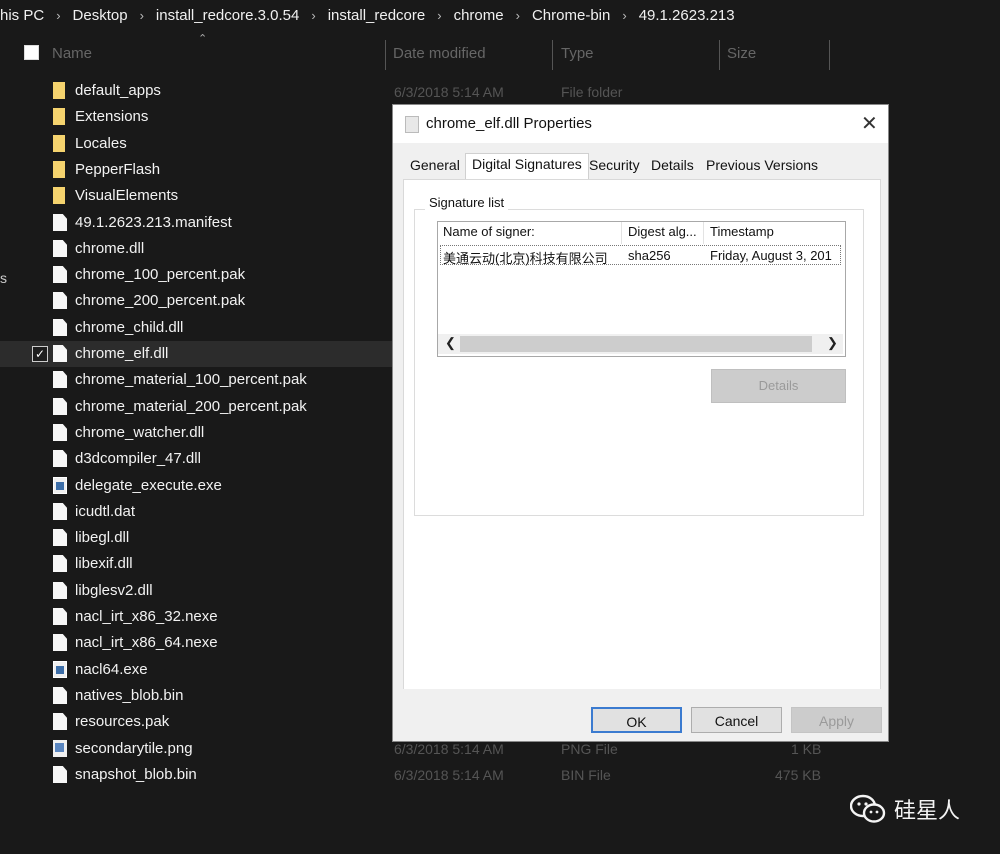  Describe the element at coordinates (196, 538) in the screenshot. I see `file-row: libegl.dll` at that location.